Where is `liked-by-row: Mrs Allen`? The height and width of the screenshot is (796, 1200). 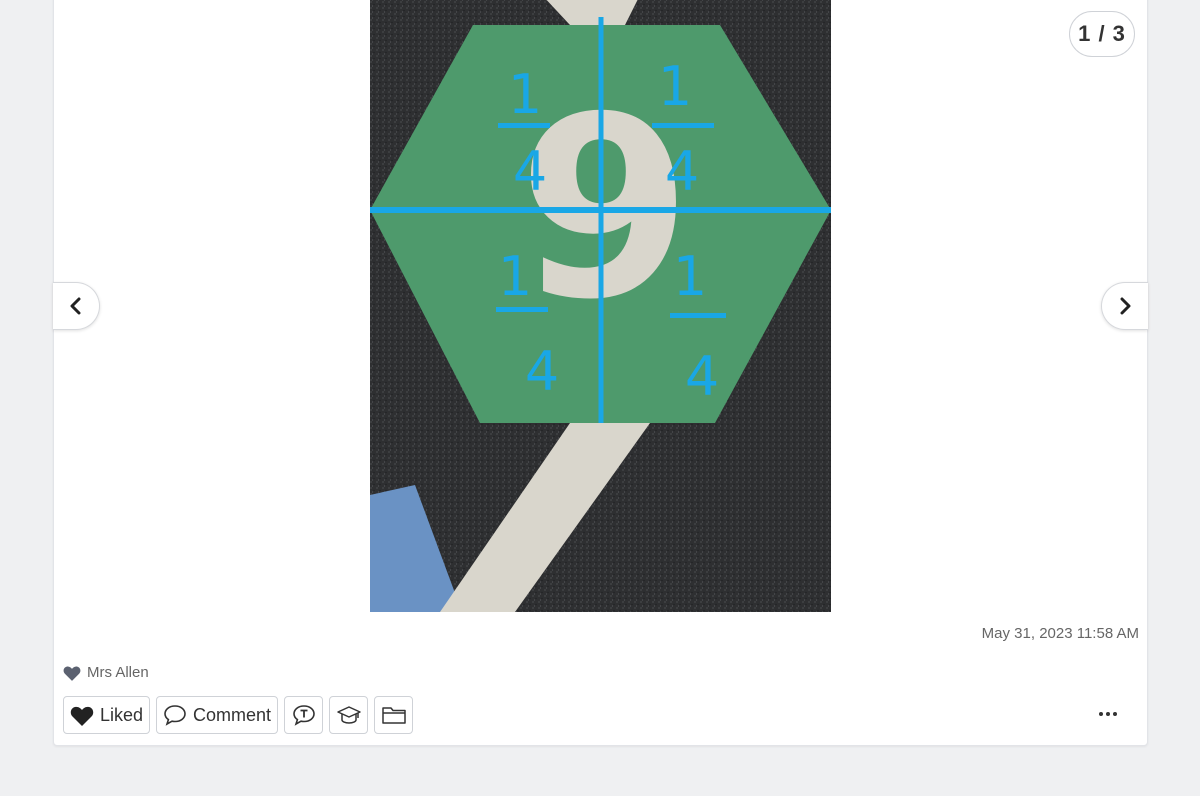
liked-by-row: Mrs Allen is located at coordinates (106, 672).